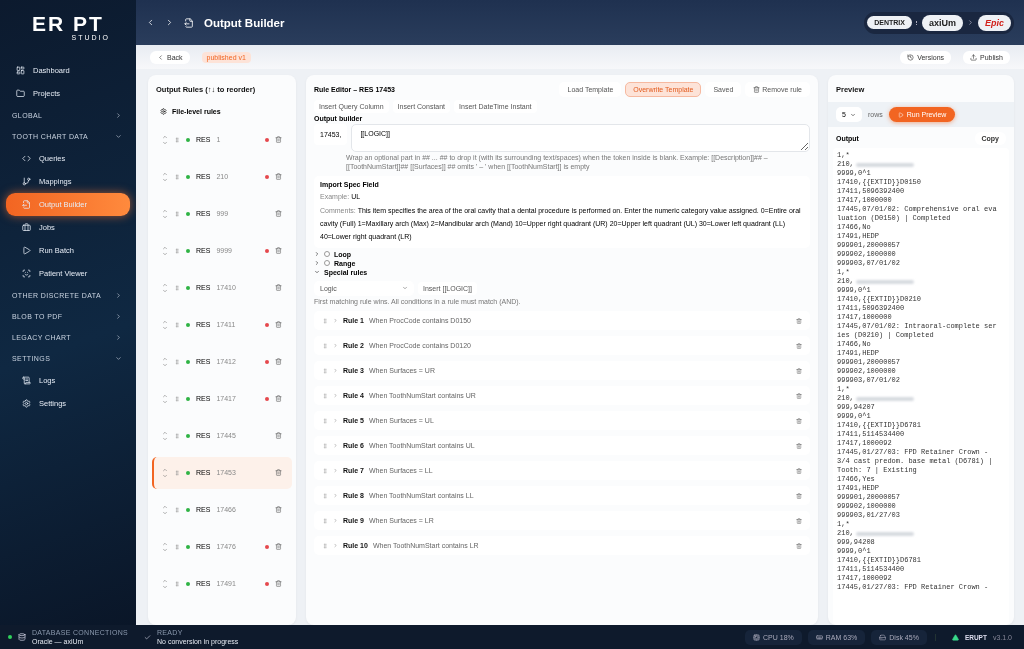  I want to click on triangle-icon, so click(955, 637).